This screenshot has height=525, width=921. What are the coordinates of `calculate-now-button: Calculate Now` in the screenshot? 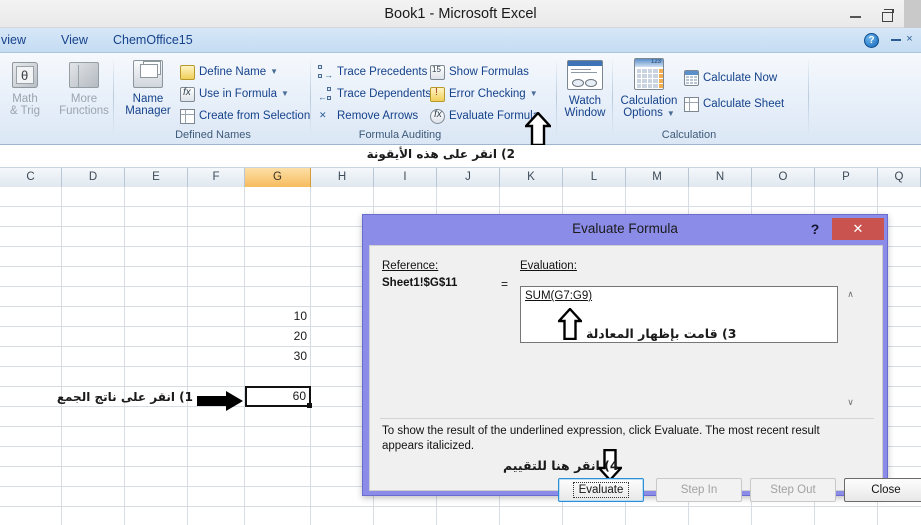 It's located at (730, 78).